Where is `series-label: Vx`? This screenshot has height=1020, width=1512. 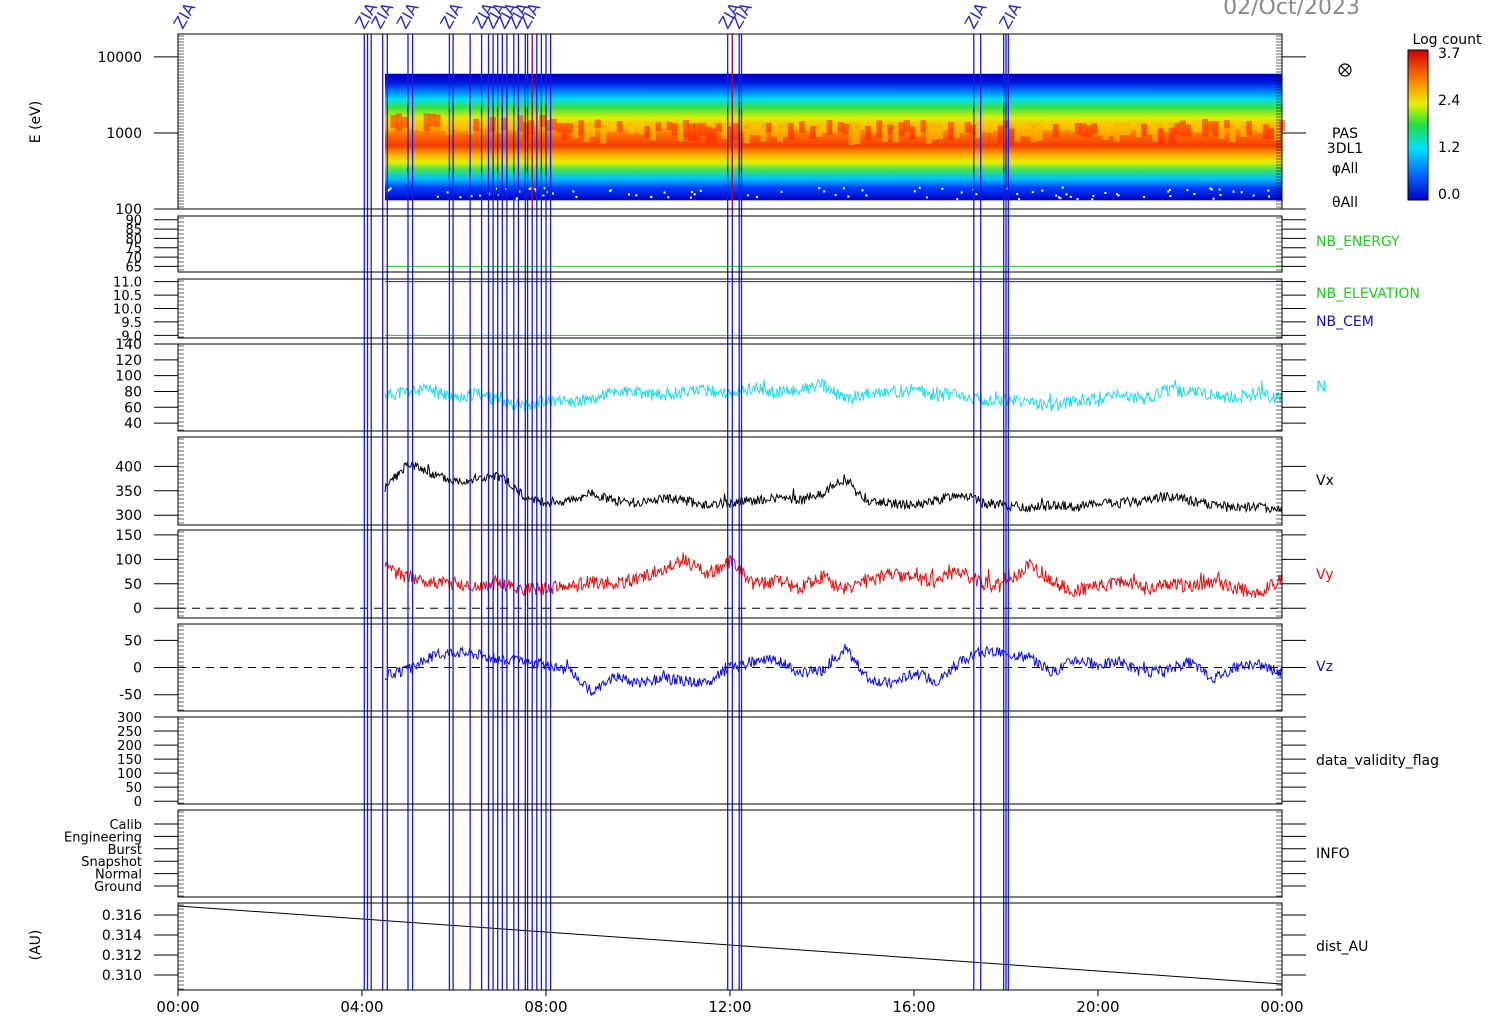
series-label: Vx is located at coordinates (1325, 481).